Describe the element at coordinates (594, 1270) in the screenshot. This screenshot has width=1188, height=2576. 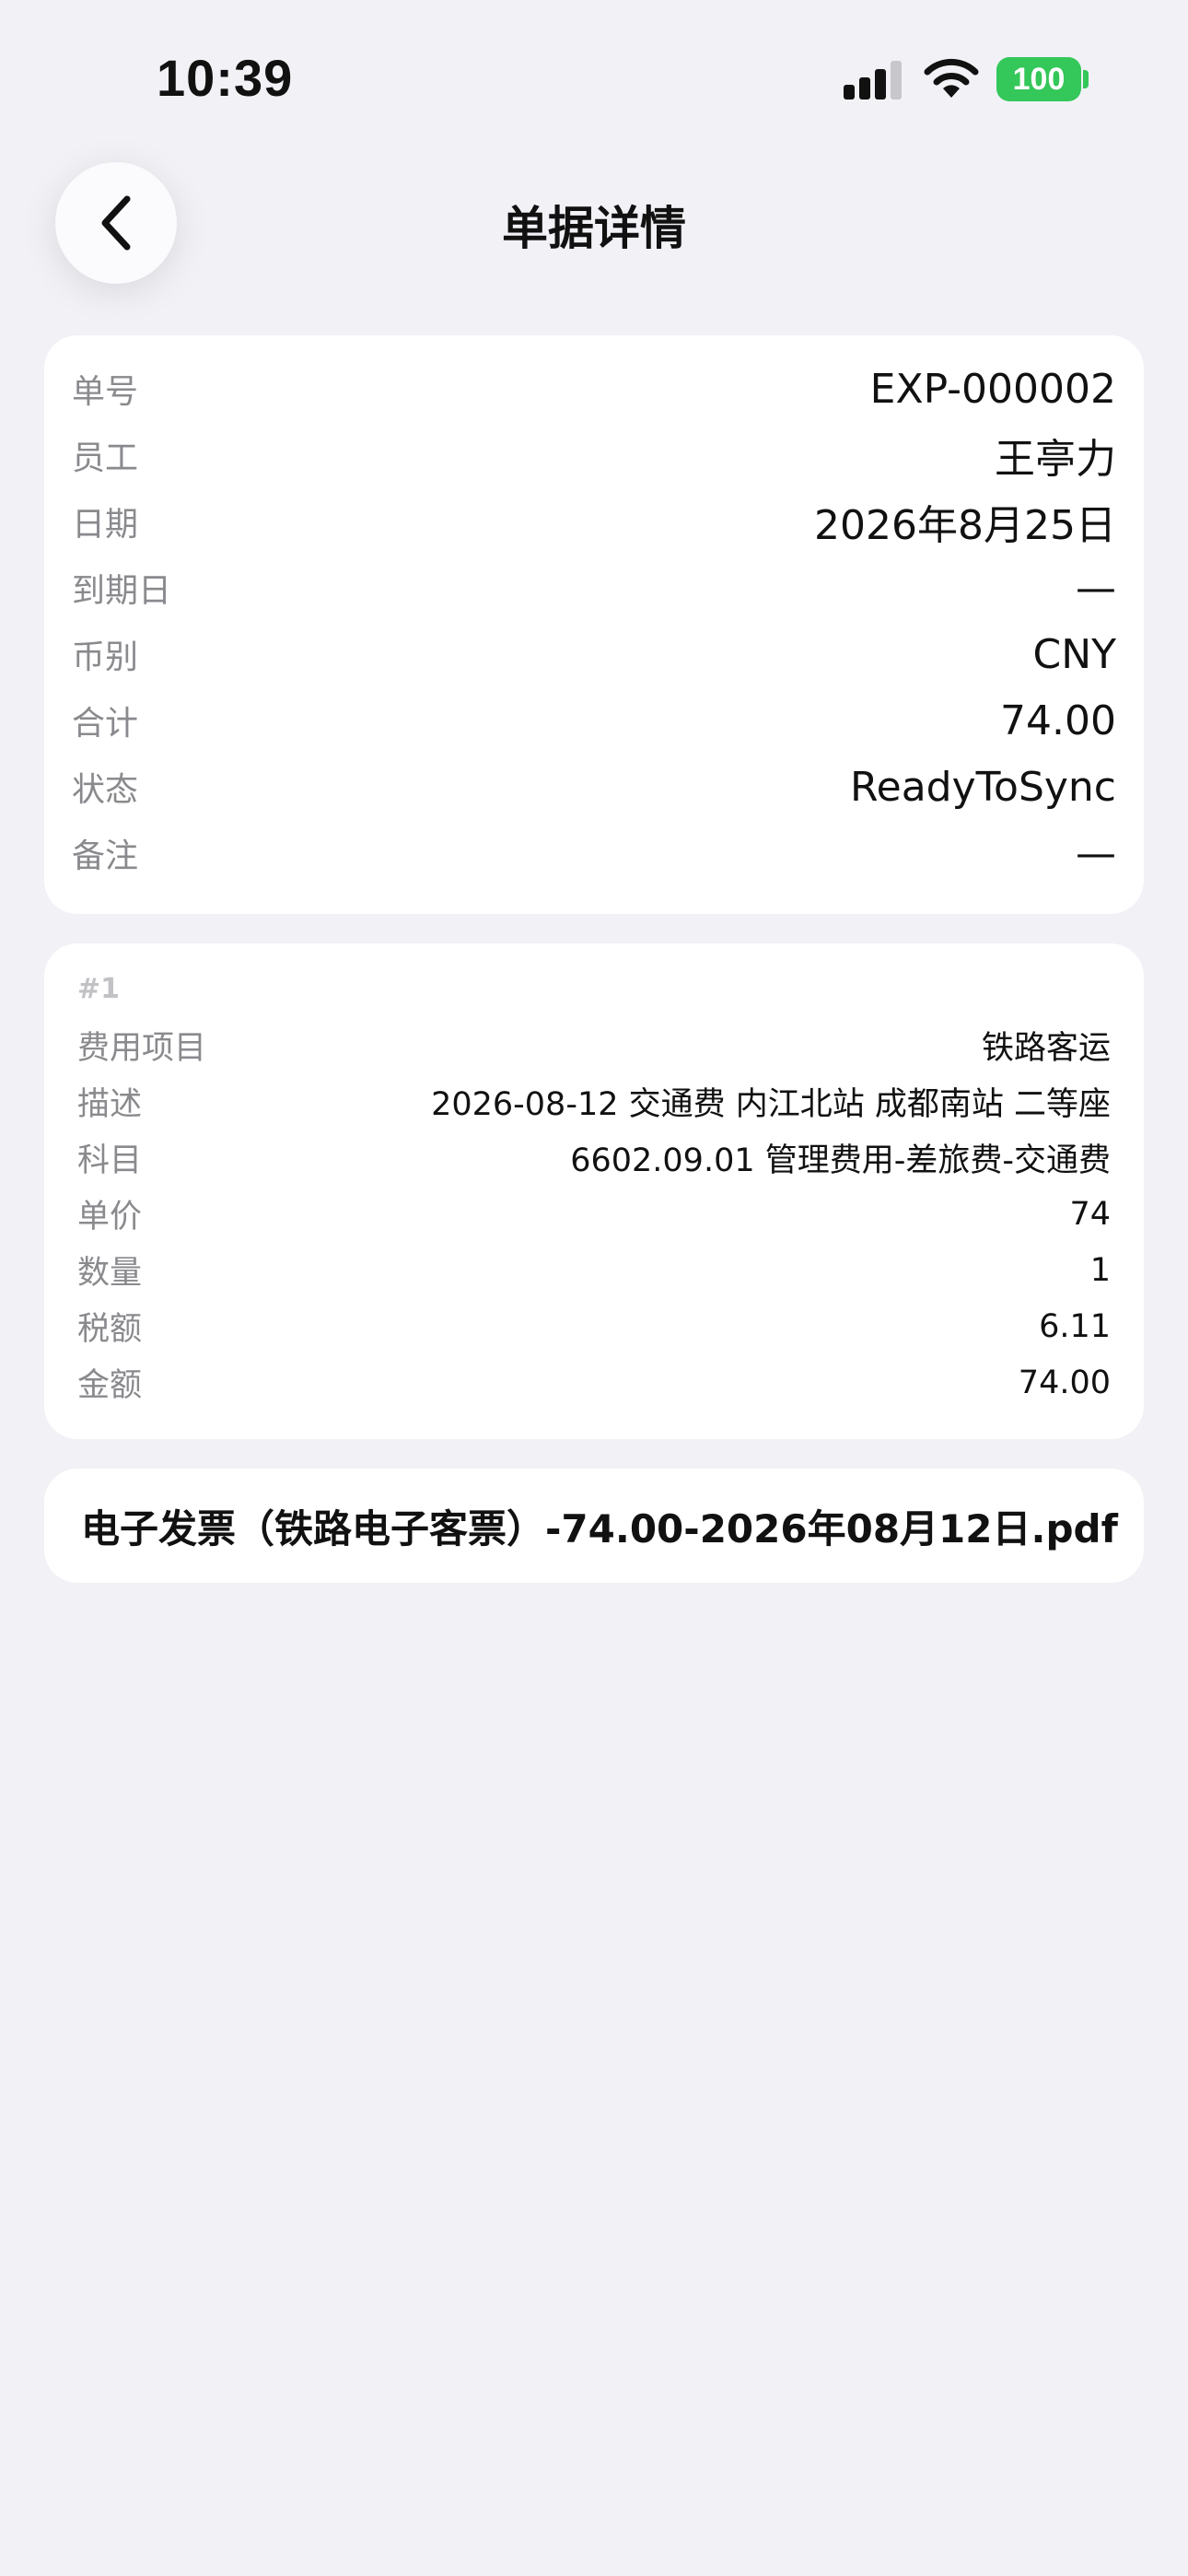
I see `line-row-quantity: 数量 1` at that location.